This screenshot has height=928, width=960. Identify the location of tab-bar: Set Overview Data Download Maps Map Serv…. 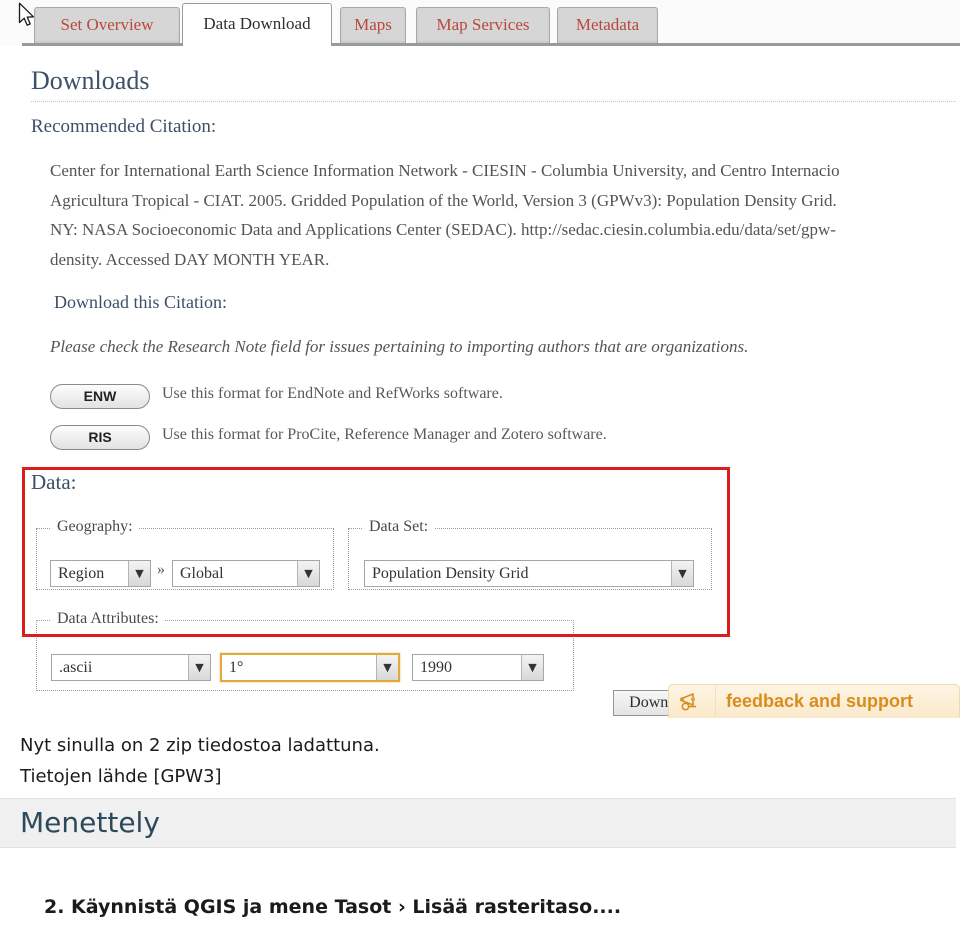
(480, 23).